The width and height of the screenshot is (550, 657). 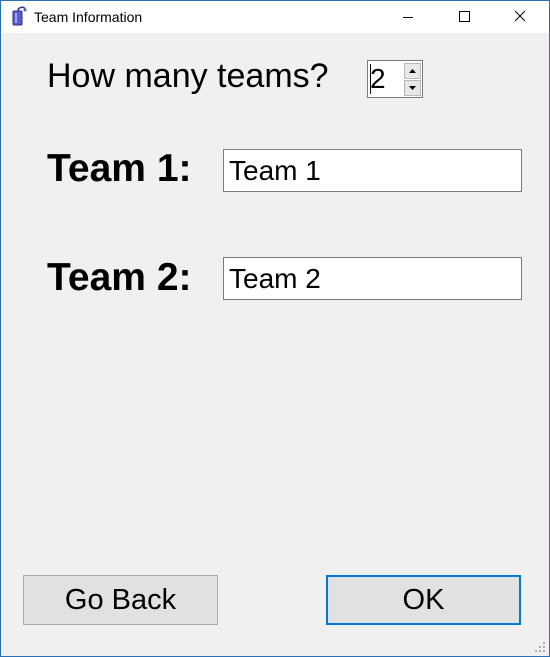 I want to click on close-button, so click(x=520, y=17).